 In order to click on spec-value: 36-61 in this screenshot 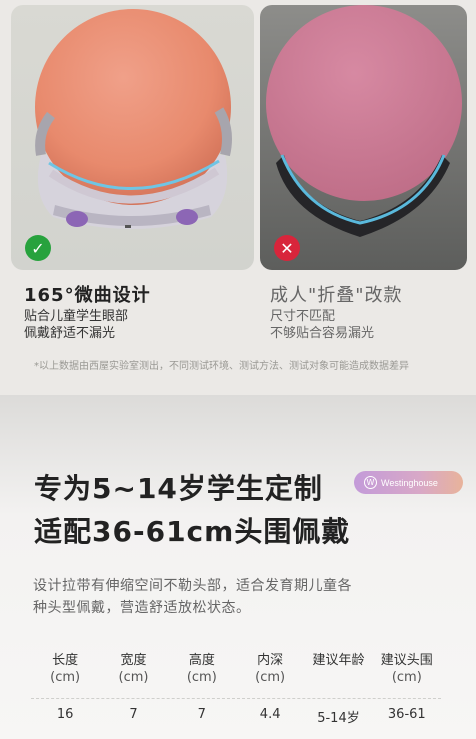, I will do `click(406, 714)`.